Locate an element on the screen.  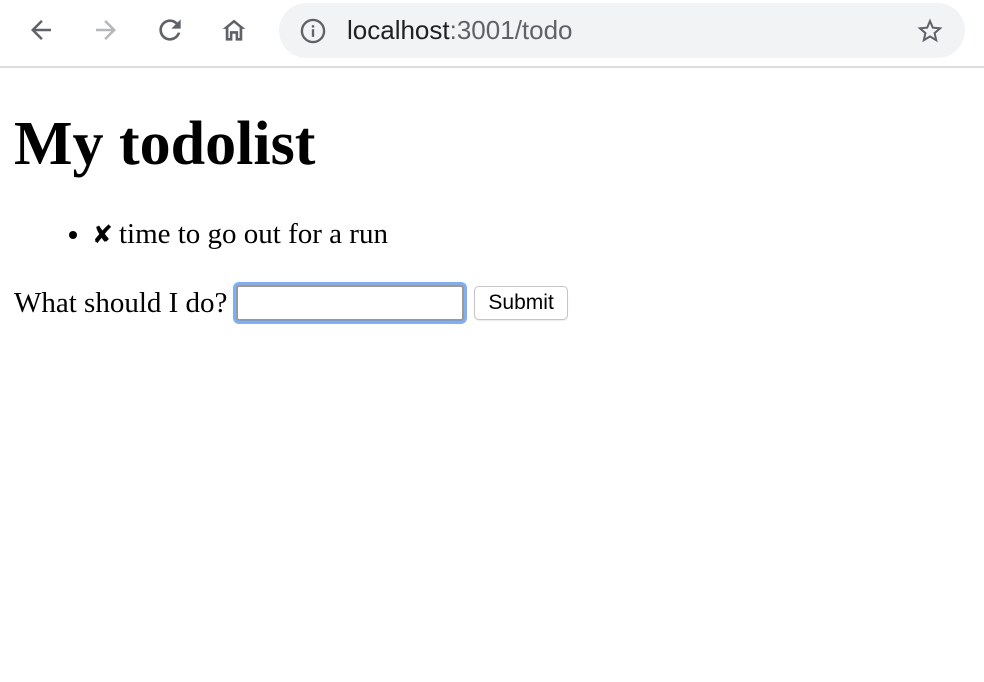
cross-mark-icon: ✘ is located at coordinates (102, 234).